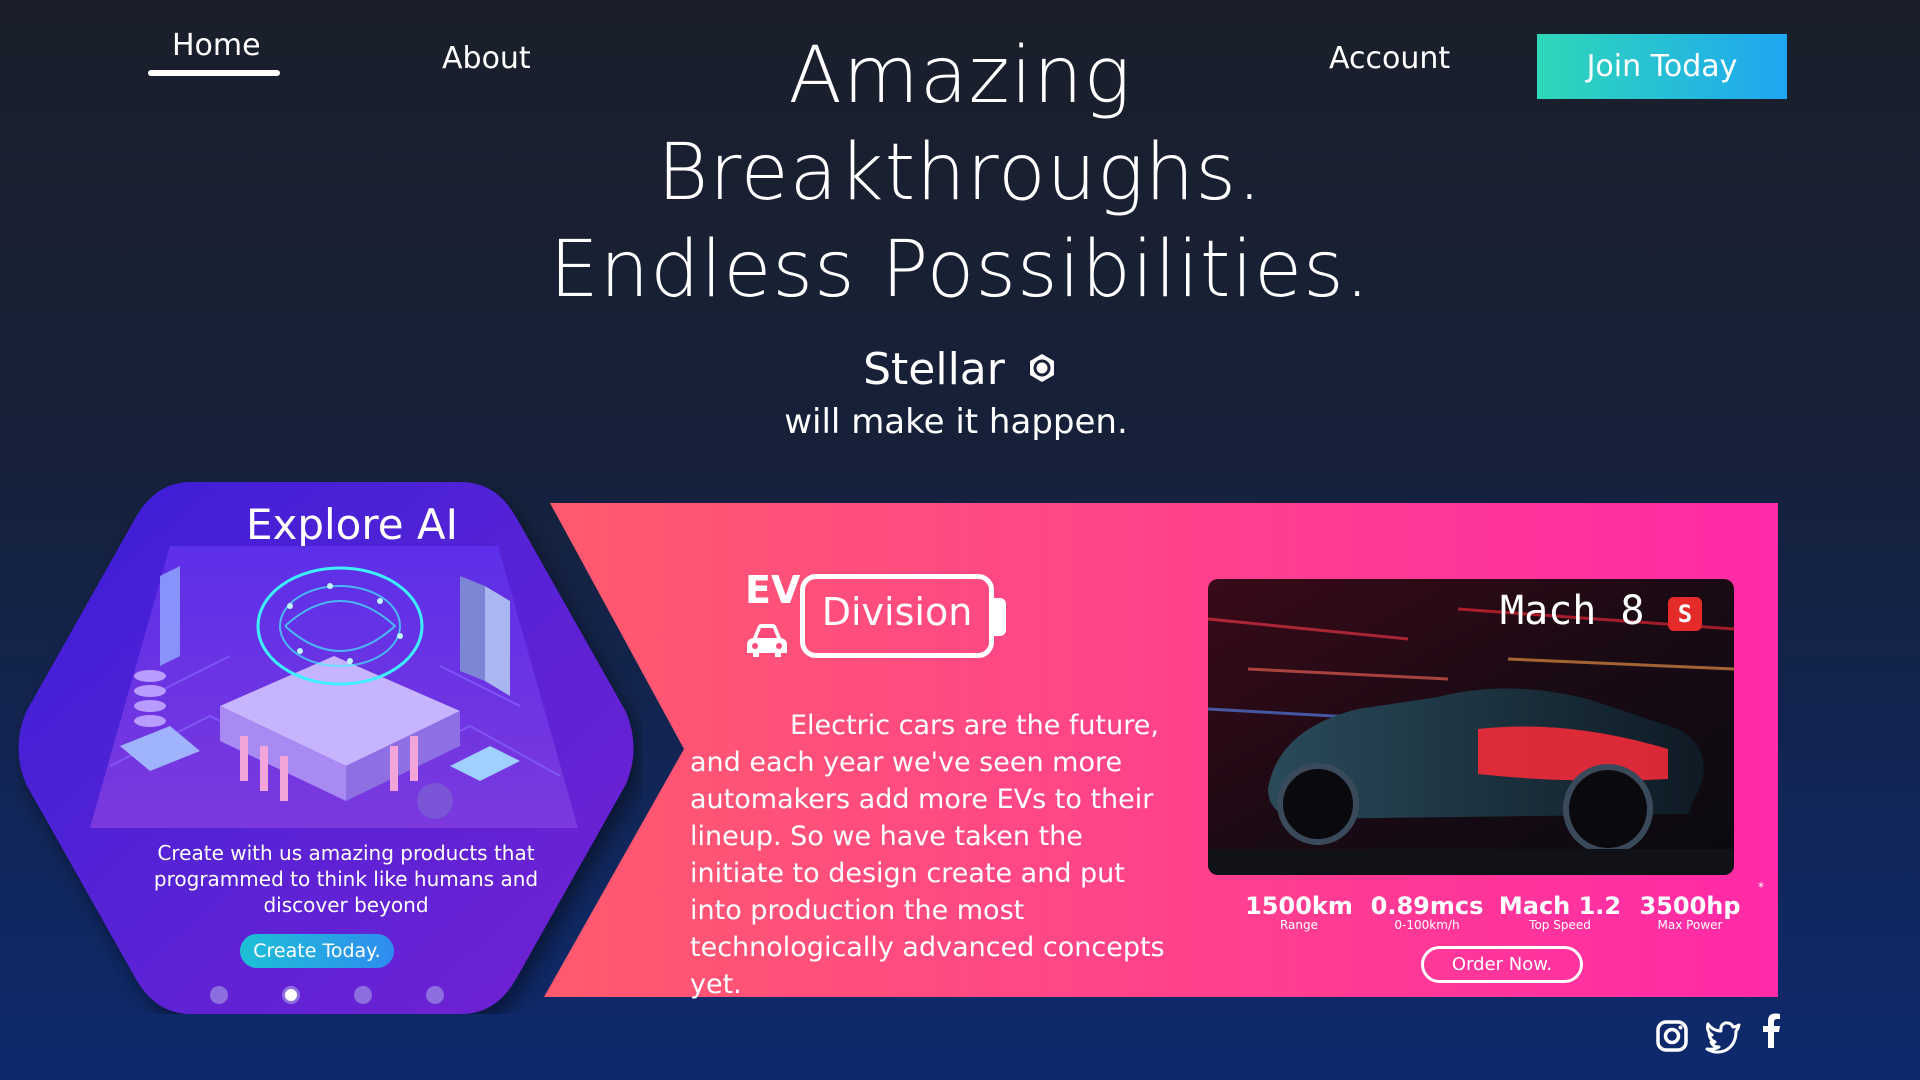  Describe the element at coordinates (317, 951) in the screenshot. I see `create-today-button: Create Today.` at that location.